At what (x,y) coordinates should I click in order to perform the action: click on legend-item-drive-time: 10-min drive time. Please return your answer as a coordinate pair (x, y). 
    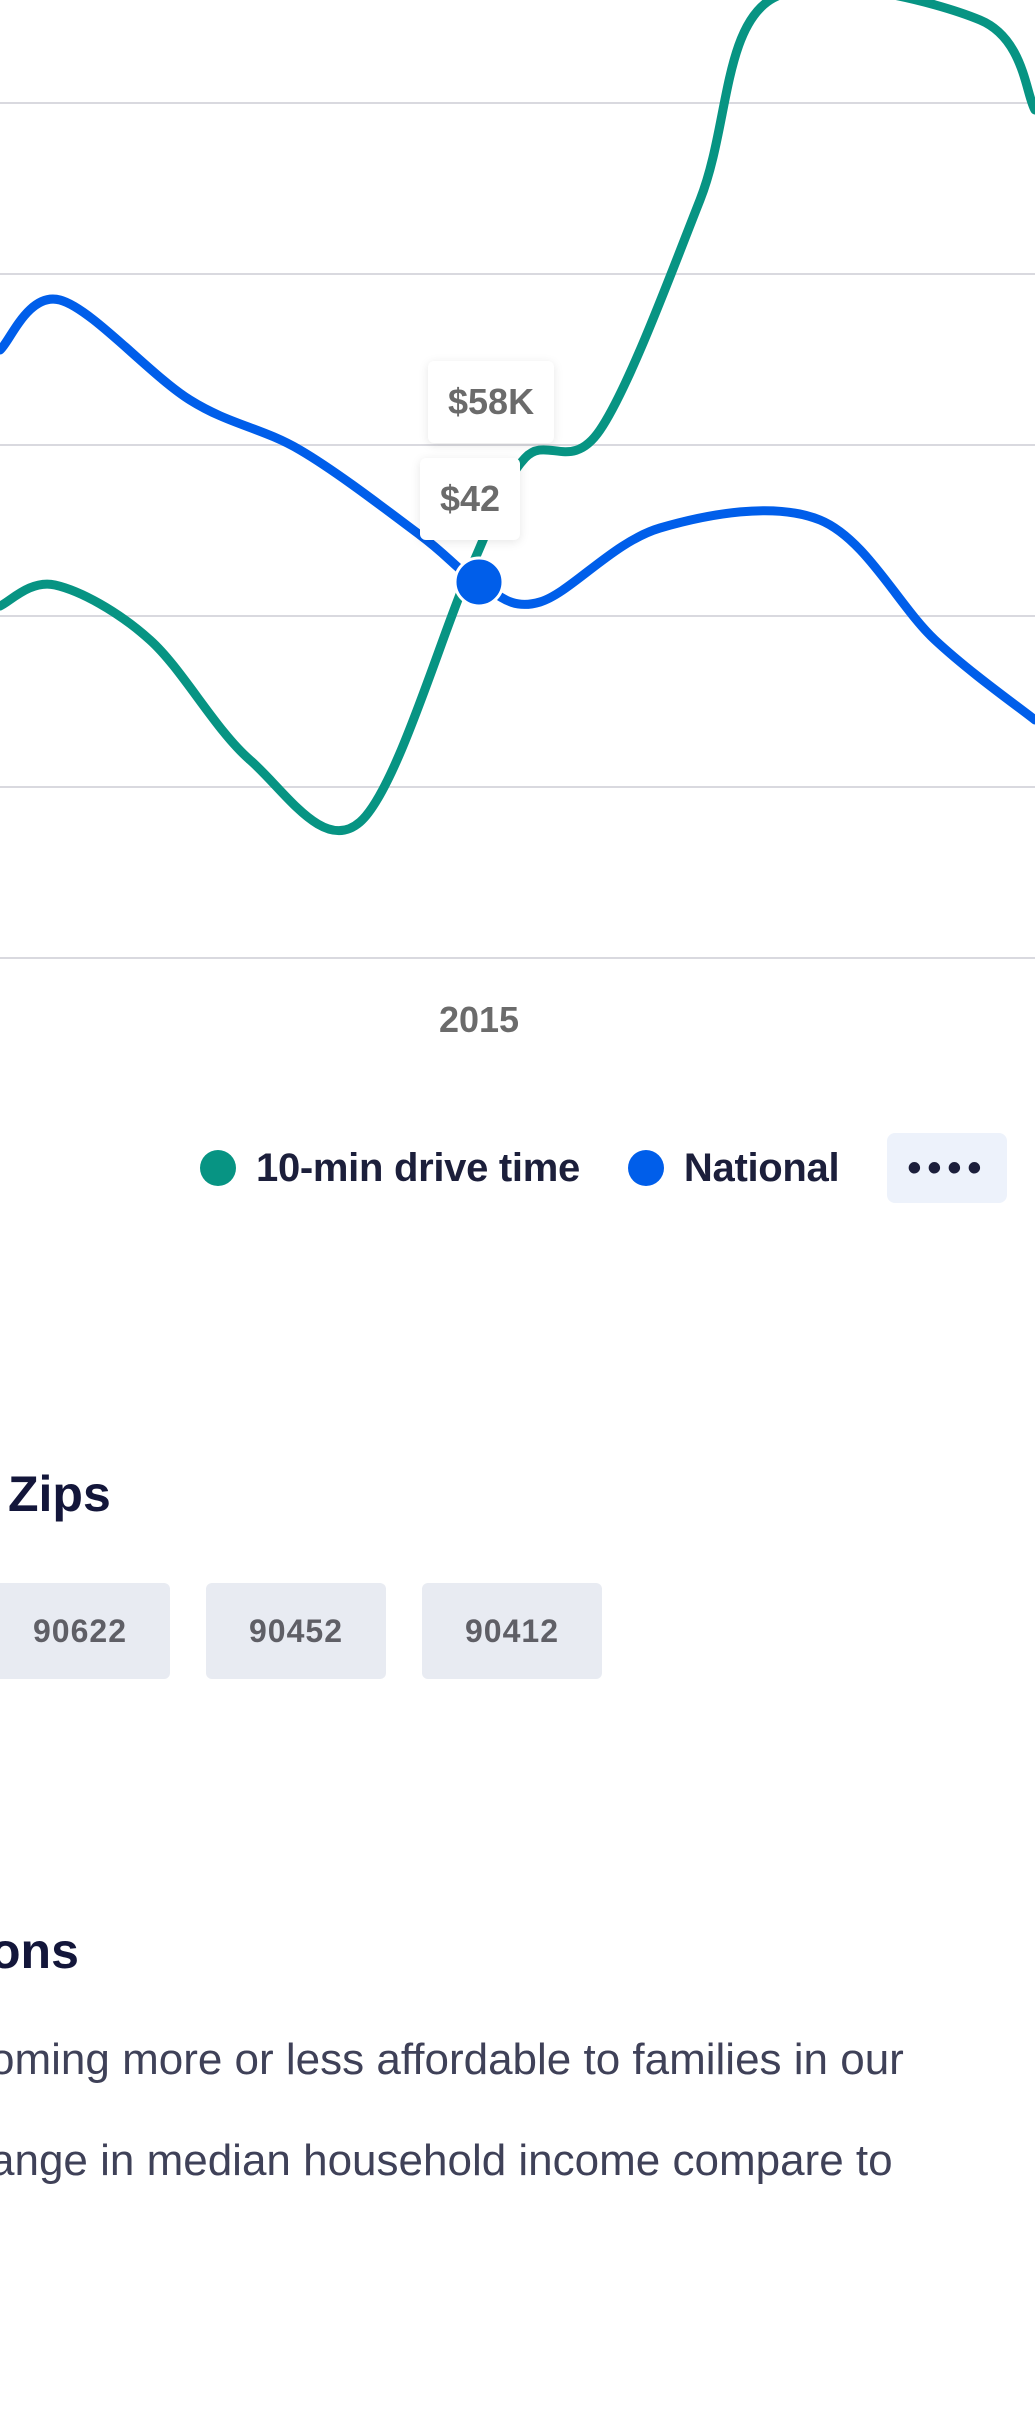
    Looking at the image, I should click on (390, 1168).